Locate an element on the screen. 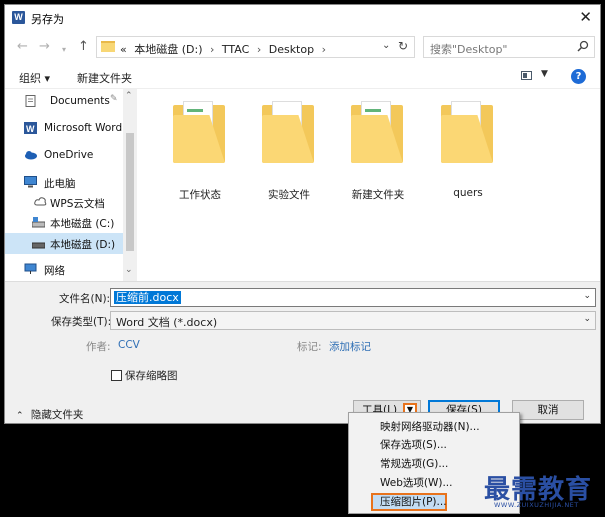  folder-item: quers is located at coordinates (468, 151).